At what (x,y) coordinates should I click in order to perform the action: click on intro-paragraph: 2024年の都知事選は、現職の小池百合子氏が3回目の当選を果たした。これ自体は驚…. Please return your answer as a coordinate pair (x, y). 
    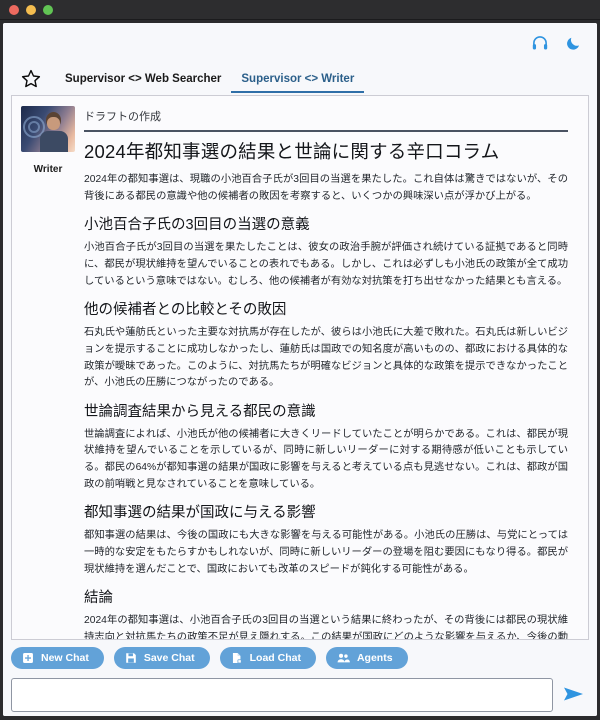
    Looking at the image, I should click on (326, 188).